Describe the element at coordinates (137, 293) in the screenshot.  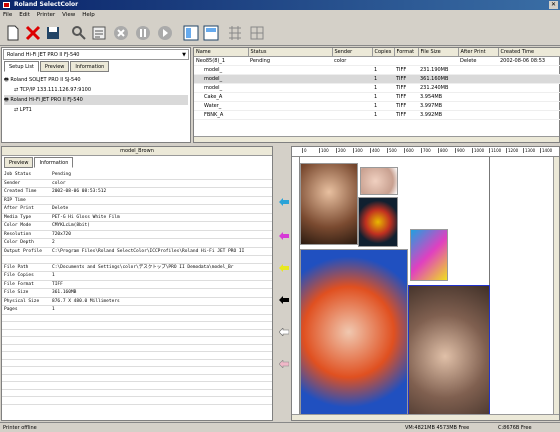
I see `property-row: File Size 361.160MB` at that location.